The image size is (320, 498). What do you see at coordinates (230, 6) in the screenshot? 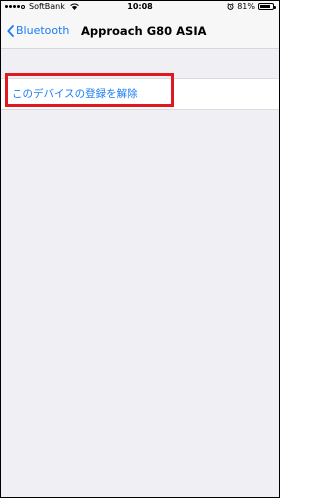
I see `alarm-icon` at bounding box center [230, 6].